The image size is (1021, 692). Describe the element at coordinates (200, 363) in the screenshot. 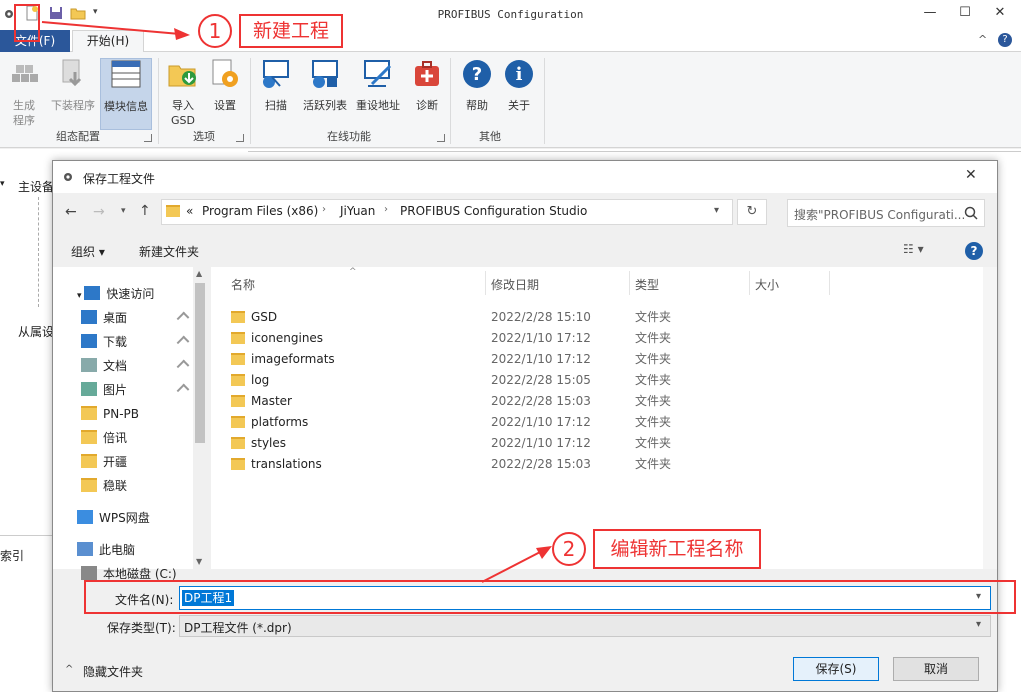

I see `nav-scroll-thumb` at that location.